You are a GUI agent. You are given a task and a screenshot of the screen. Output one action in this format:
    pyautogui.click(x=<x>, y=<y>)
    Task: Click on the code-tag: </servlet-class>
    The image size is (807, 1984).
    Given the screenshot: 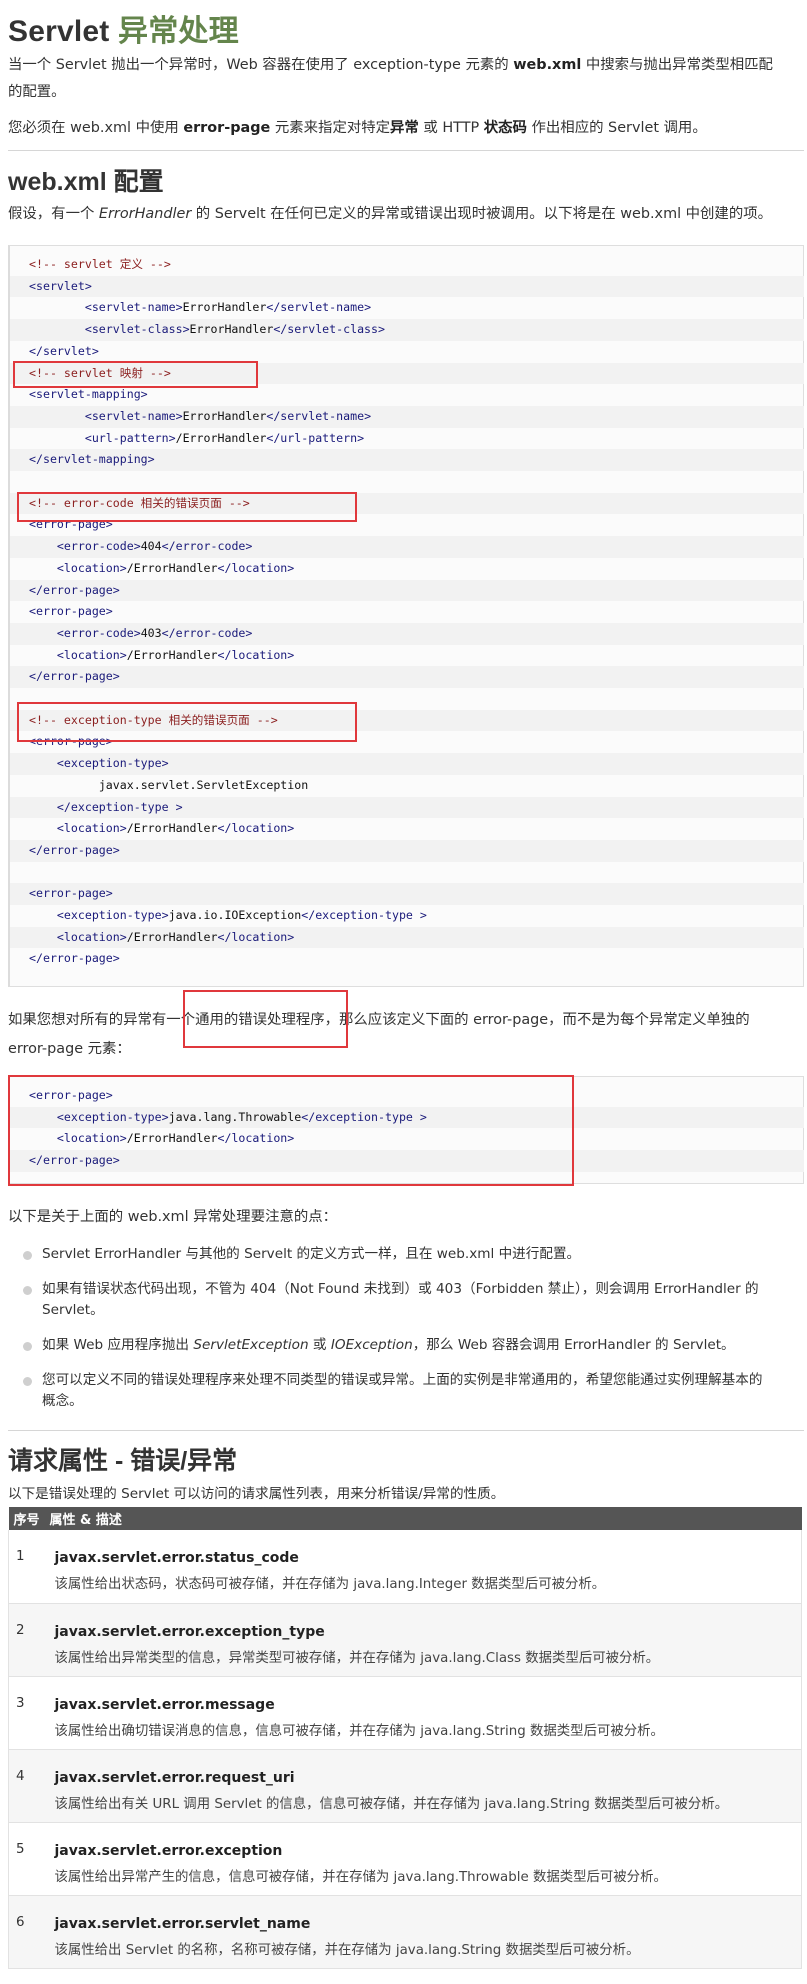 What is the action you would take?
    pyautogui.click(x=329, y=329)
    